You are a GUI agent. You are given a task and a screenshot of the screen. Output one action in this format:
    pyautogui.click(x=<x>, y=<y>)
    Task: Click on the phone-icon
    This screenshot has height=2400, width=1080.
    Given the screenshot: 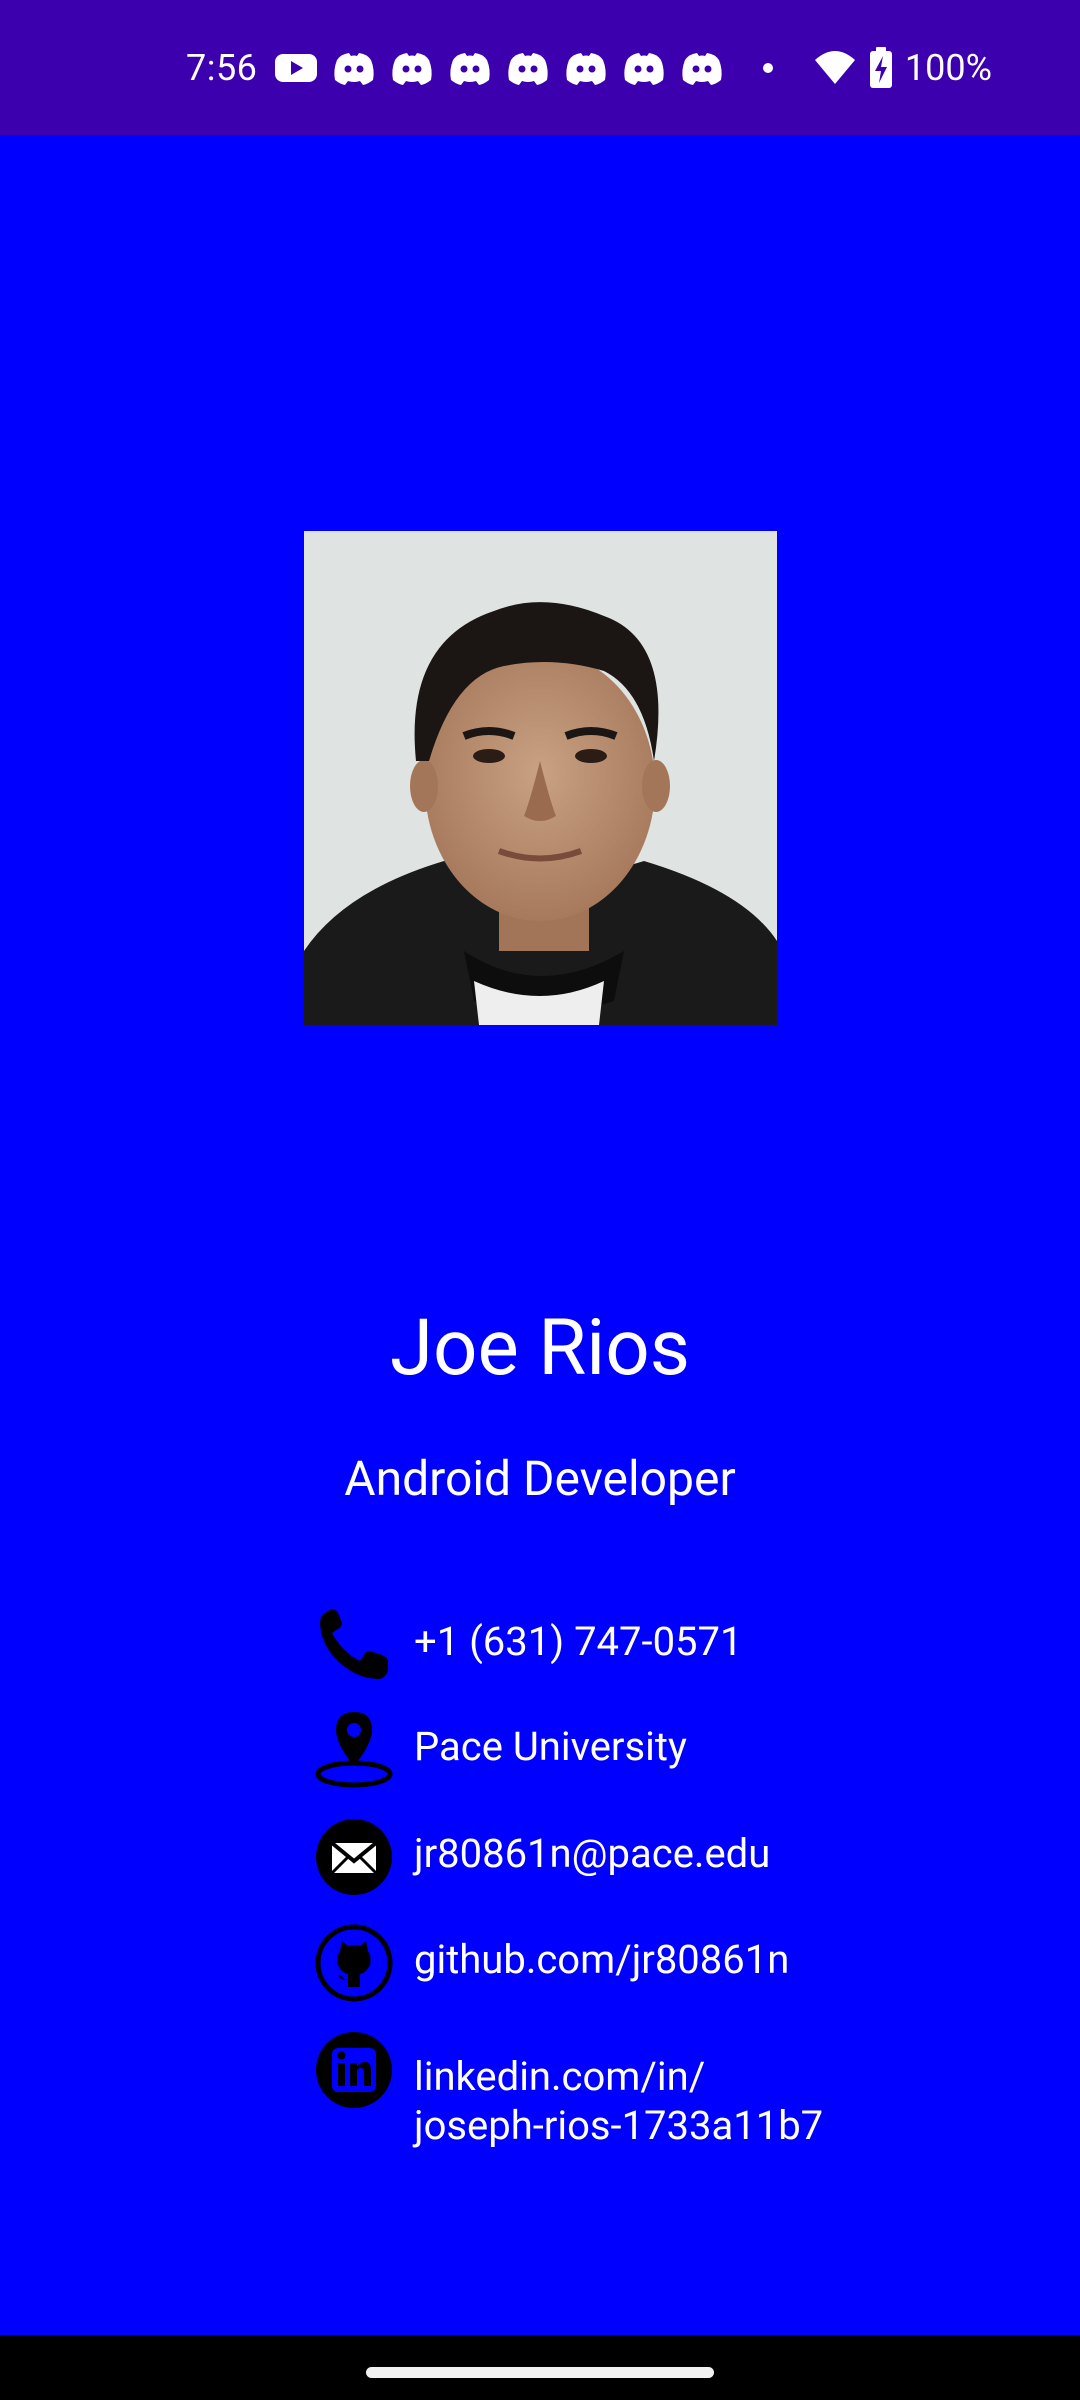 What is the action you would take?
    pyautogui.click(x=354, y=1644)
    